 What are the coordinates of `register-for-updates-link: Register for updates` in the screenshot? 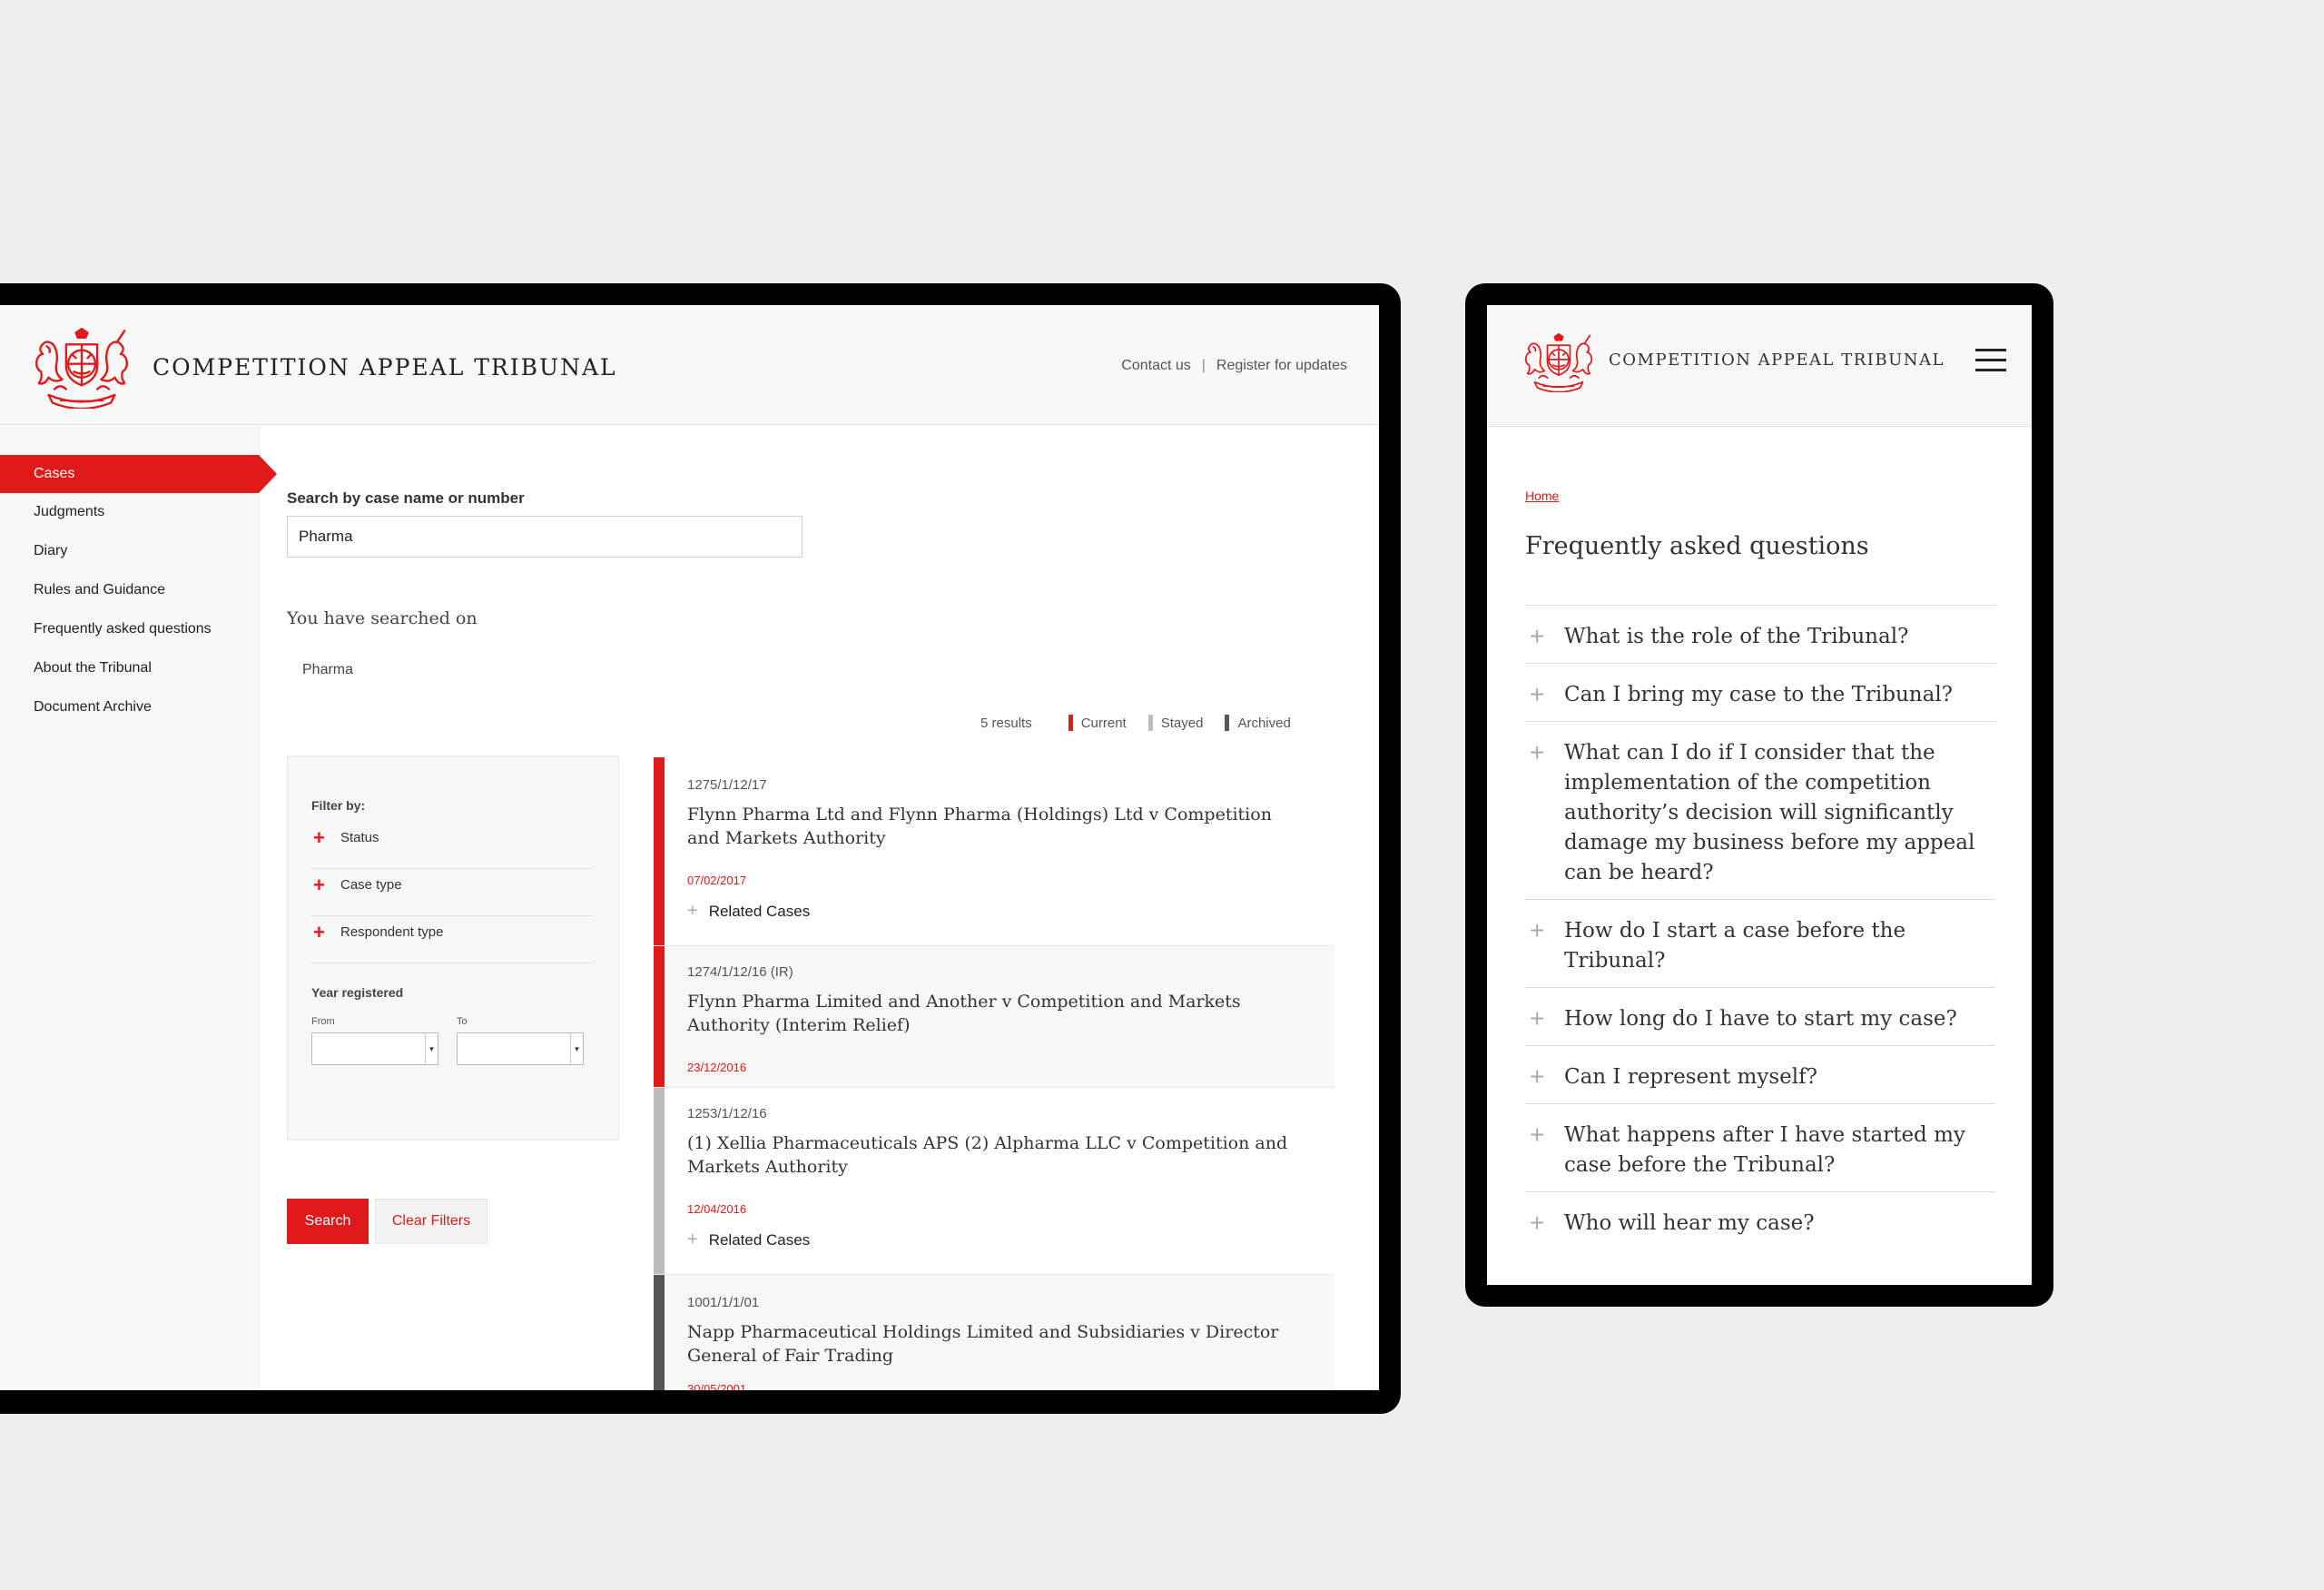 It's located at (1281, 365).